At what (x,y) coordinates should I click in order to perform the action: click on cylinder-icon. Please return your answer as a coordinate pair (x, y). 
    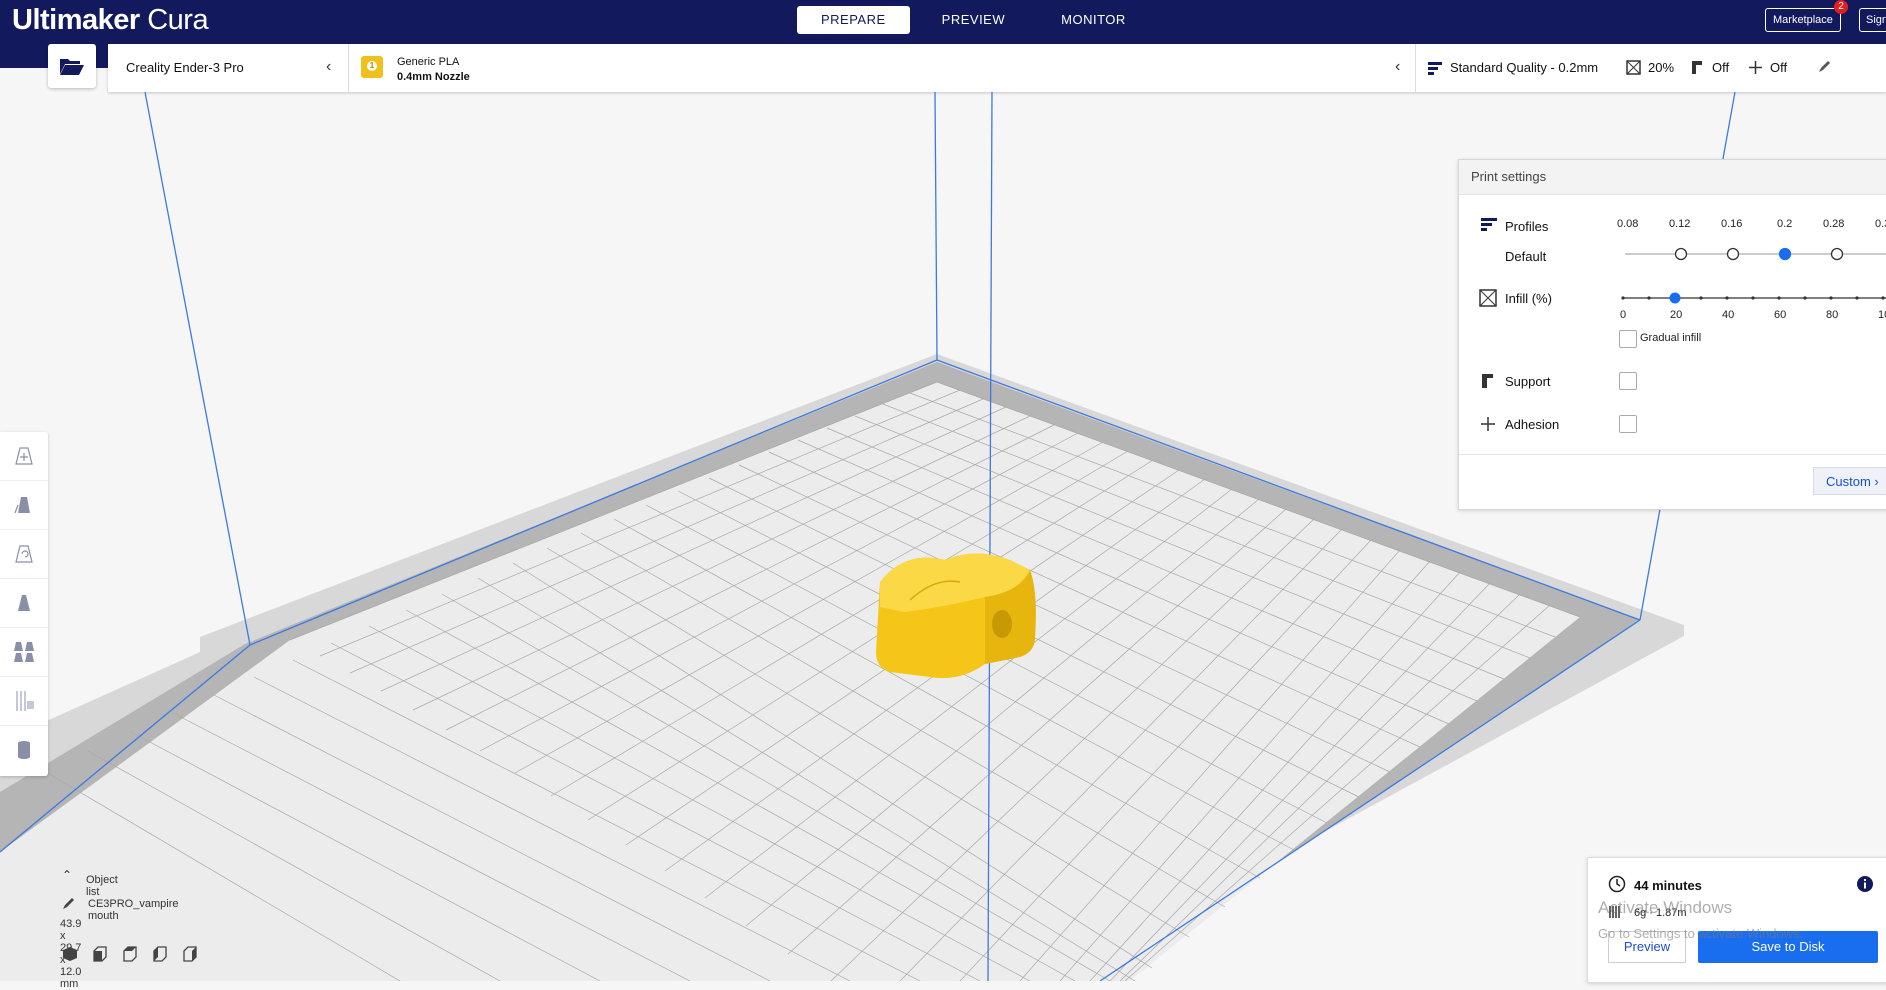
    Looking at the image, I should click on (24, 750).